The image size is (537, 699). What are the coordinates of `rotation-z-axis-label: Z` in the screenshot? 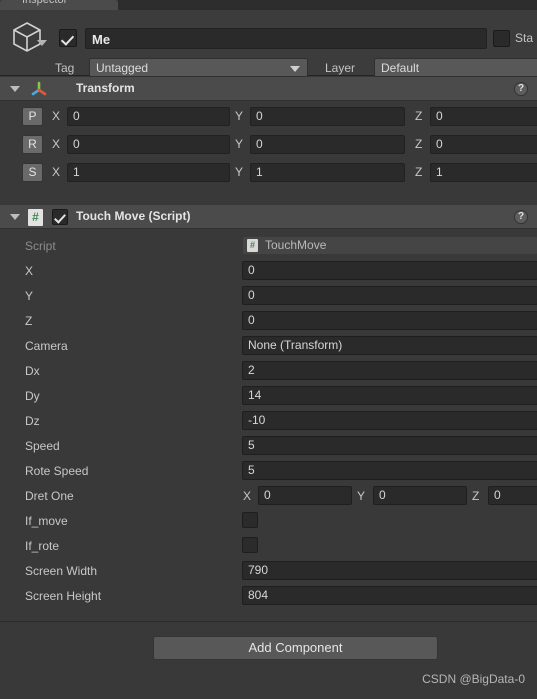 It's located at (419, 144).